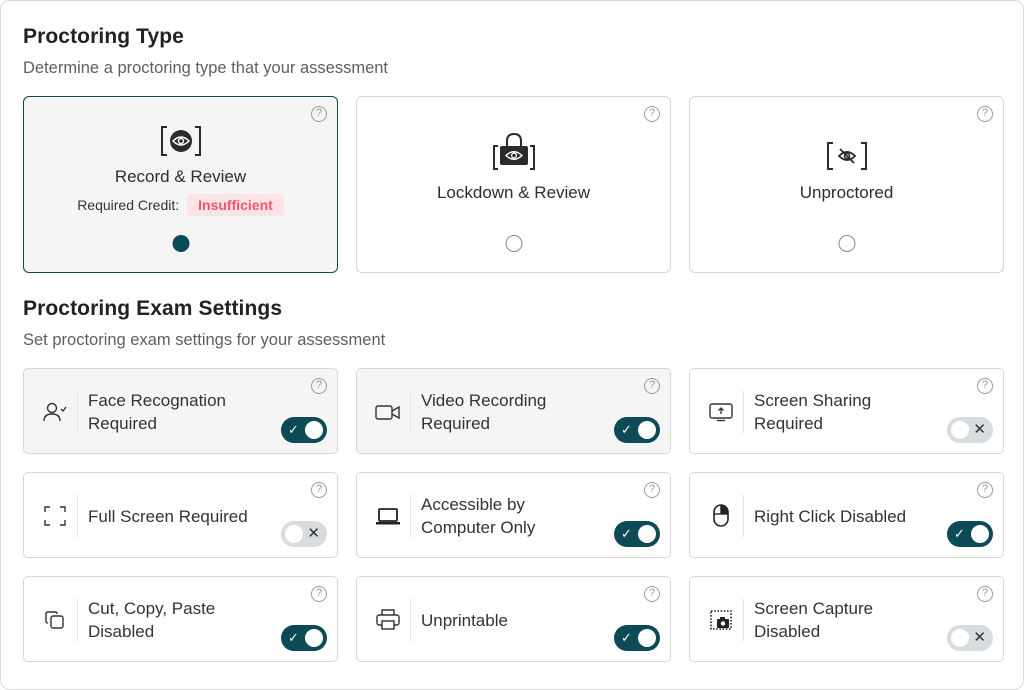 The width and height of the screenshot is (1024, 690). I want to click on screen-capture-icon, so click(721, 620).